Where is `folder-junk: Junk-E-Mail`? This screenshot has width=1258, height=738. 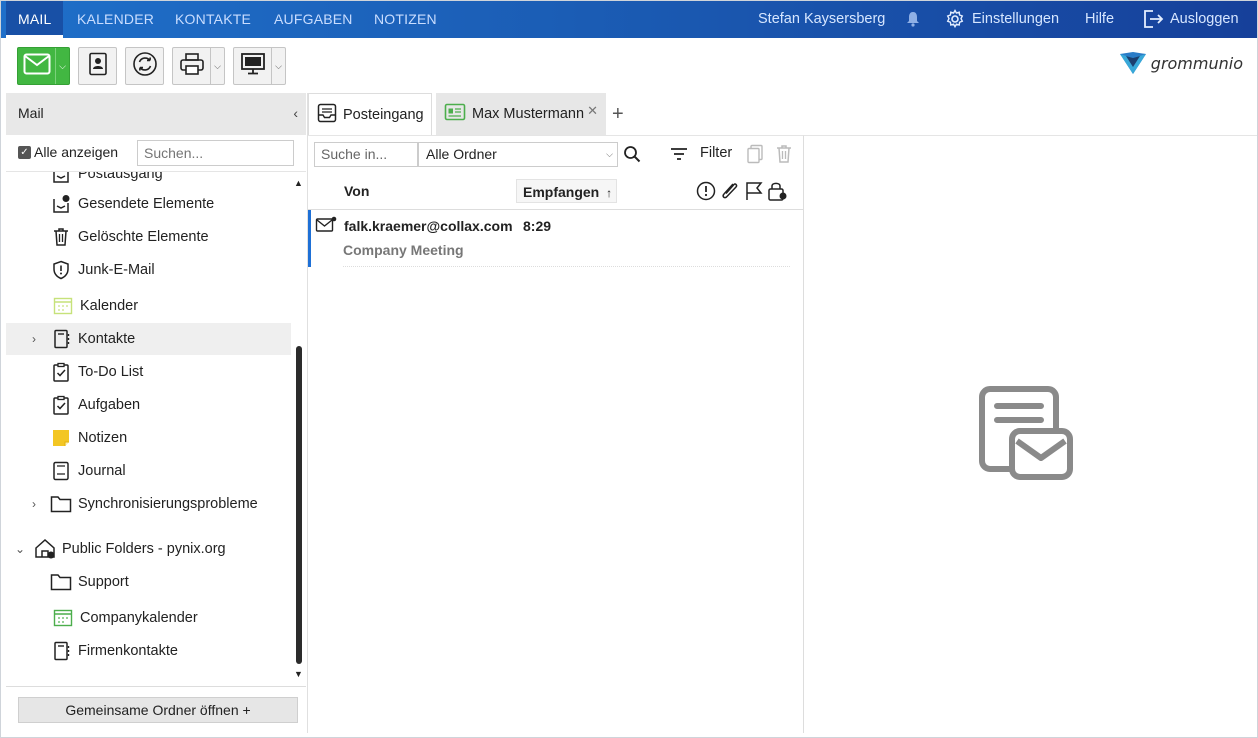 folder-junk: Junk-E-Mail is located at coordinates (148, 270).